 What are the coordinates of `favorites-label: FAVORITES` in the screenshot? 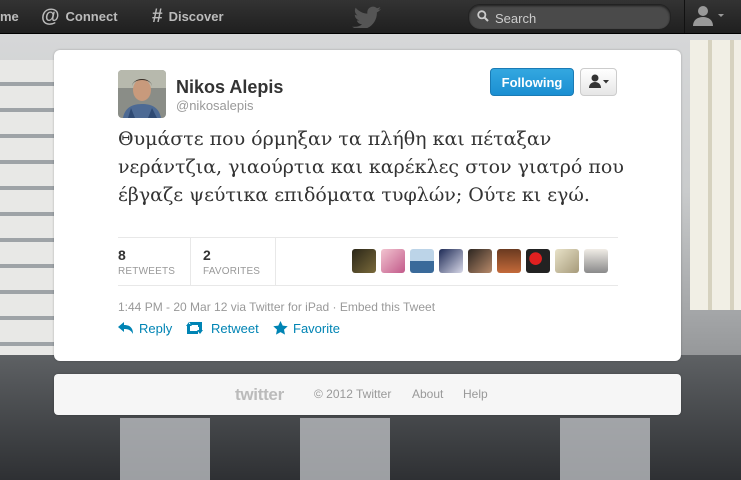 It's located at (232, 271).